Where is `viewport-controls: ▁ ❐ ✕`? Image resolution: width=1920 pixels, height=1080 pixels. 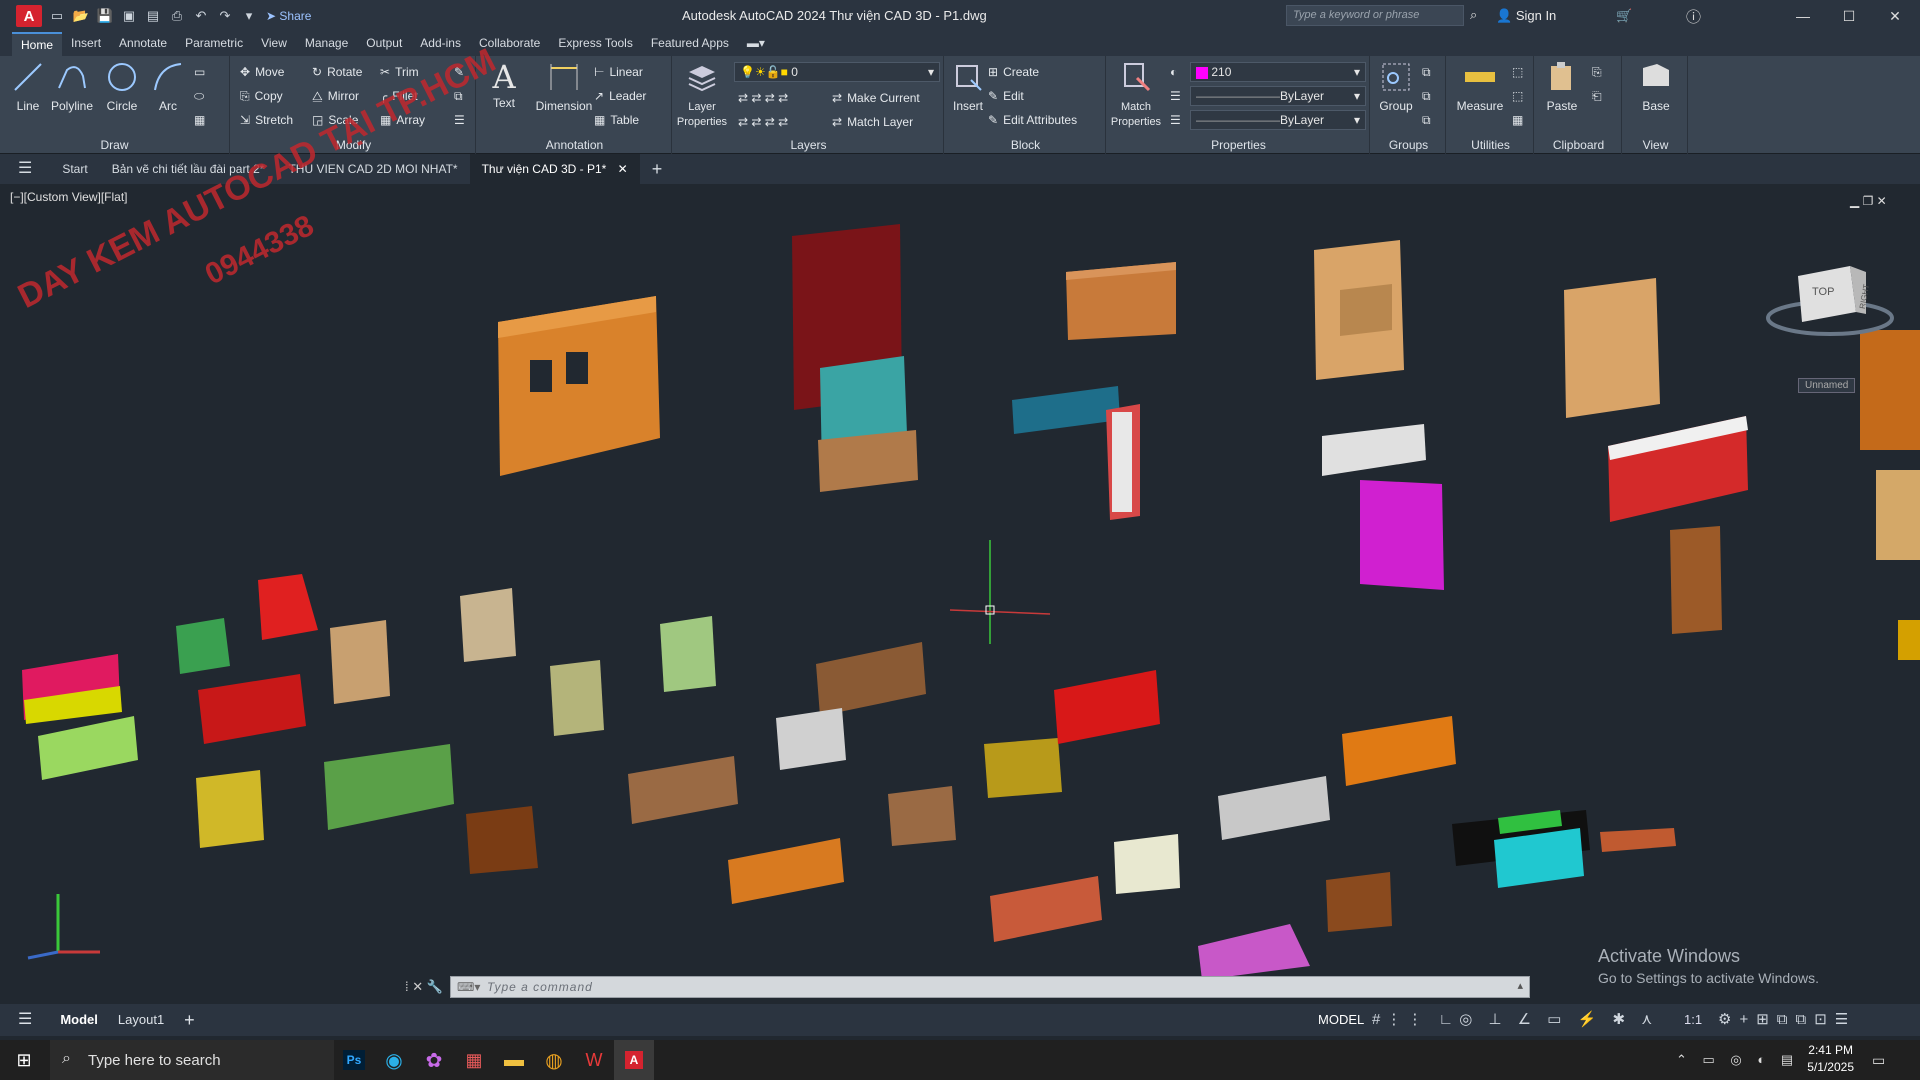
viewport-controls: ▁ ❐ ✕ is located at coordinates (1868, 201).